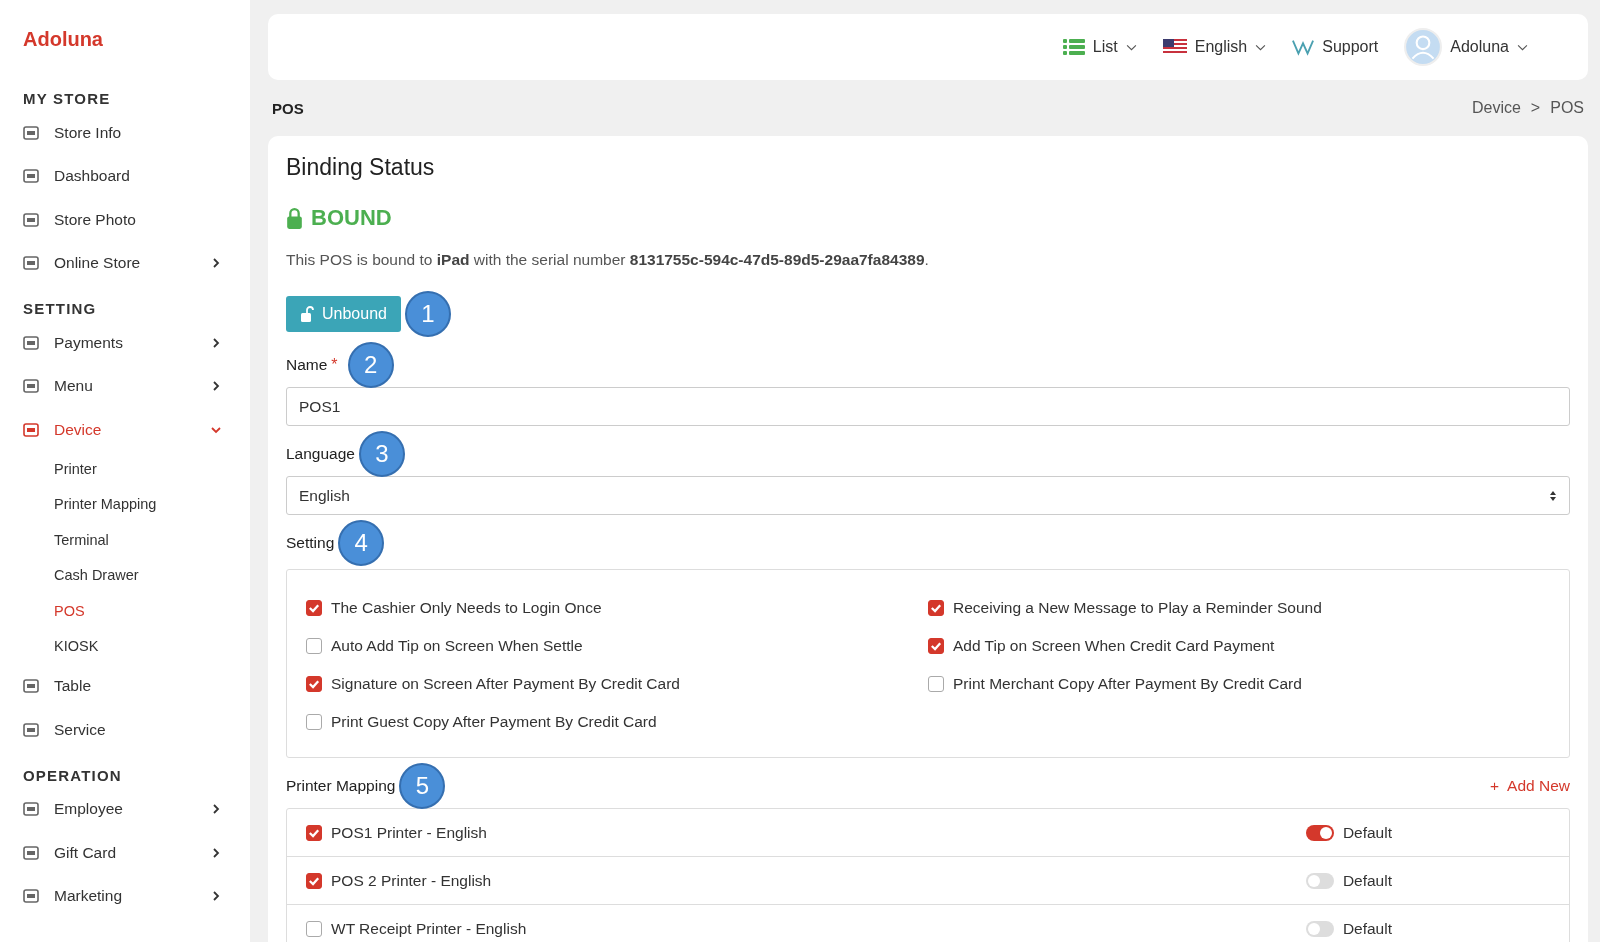  Describe the element at coordinates (1335, 47) in the screenshot. I see `support-link: Support` at that location.